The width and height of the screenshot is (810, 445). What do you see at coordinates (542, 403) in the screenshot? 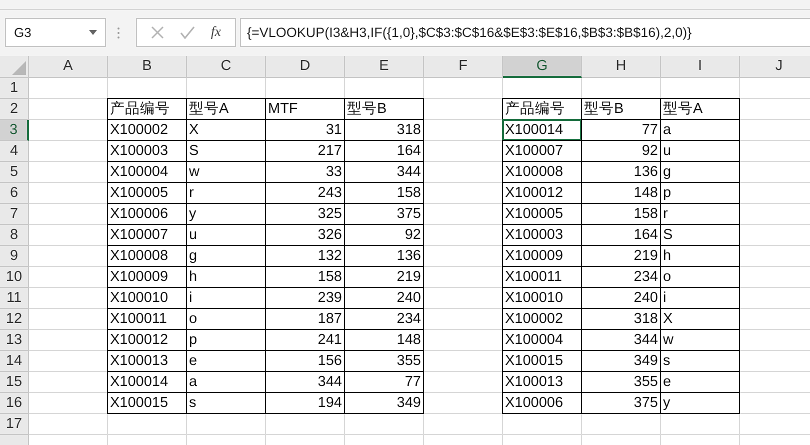
I see `table-cell: X100006` at bounding box center [542, 403].